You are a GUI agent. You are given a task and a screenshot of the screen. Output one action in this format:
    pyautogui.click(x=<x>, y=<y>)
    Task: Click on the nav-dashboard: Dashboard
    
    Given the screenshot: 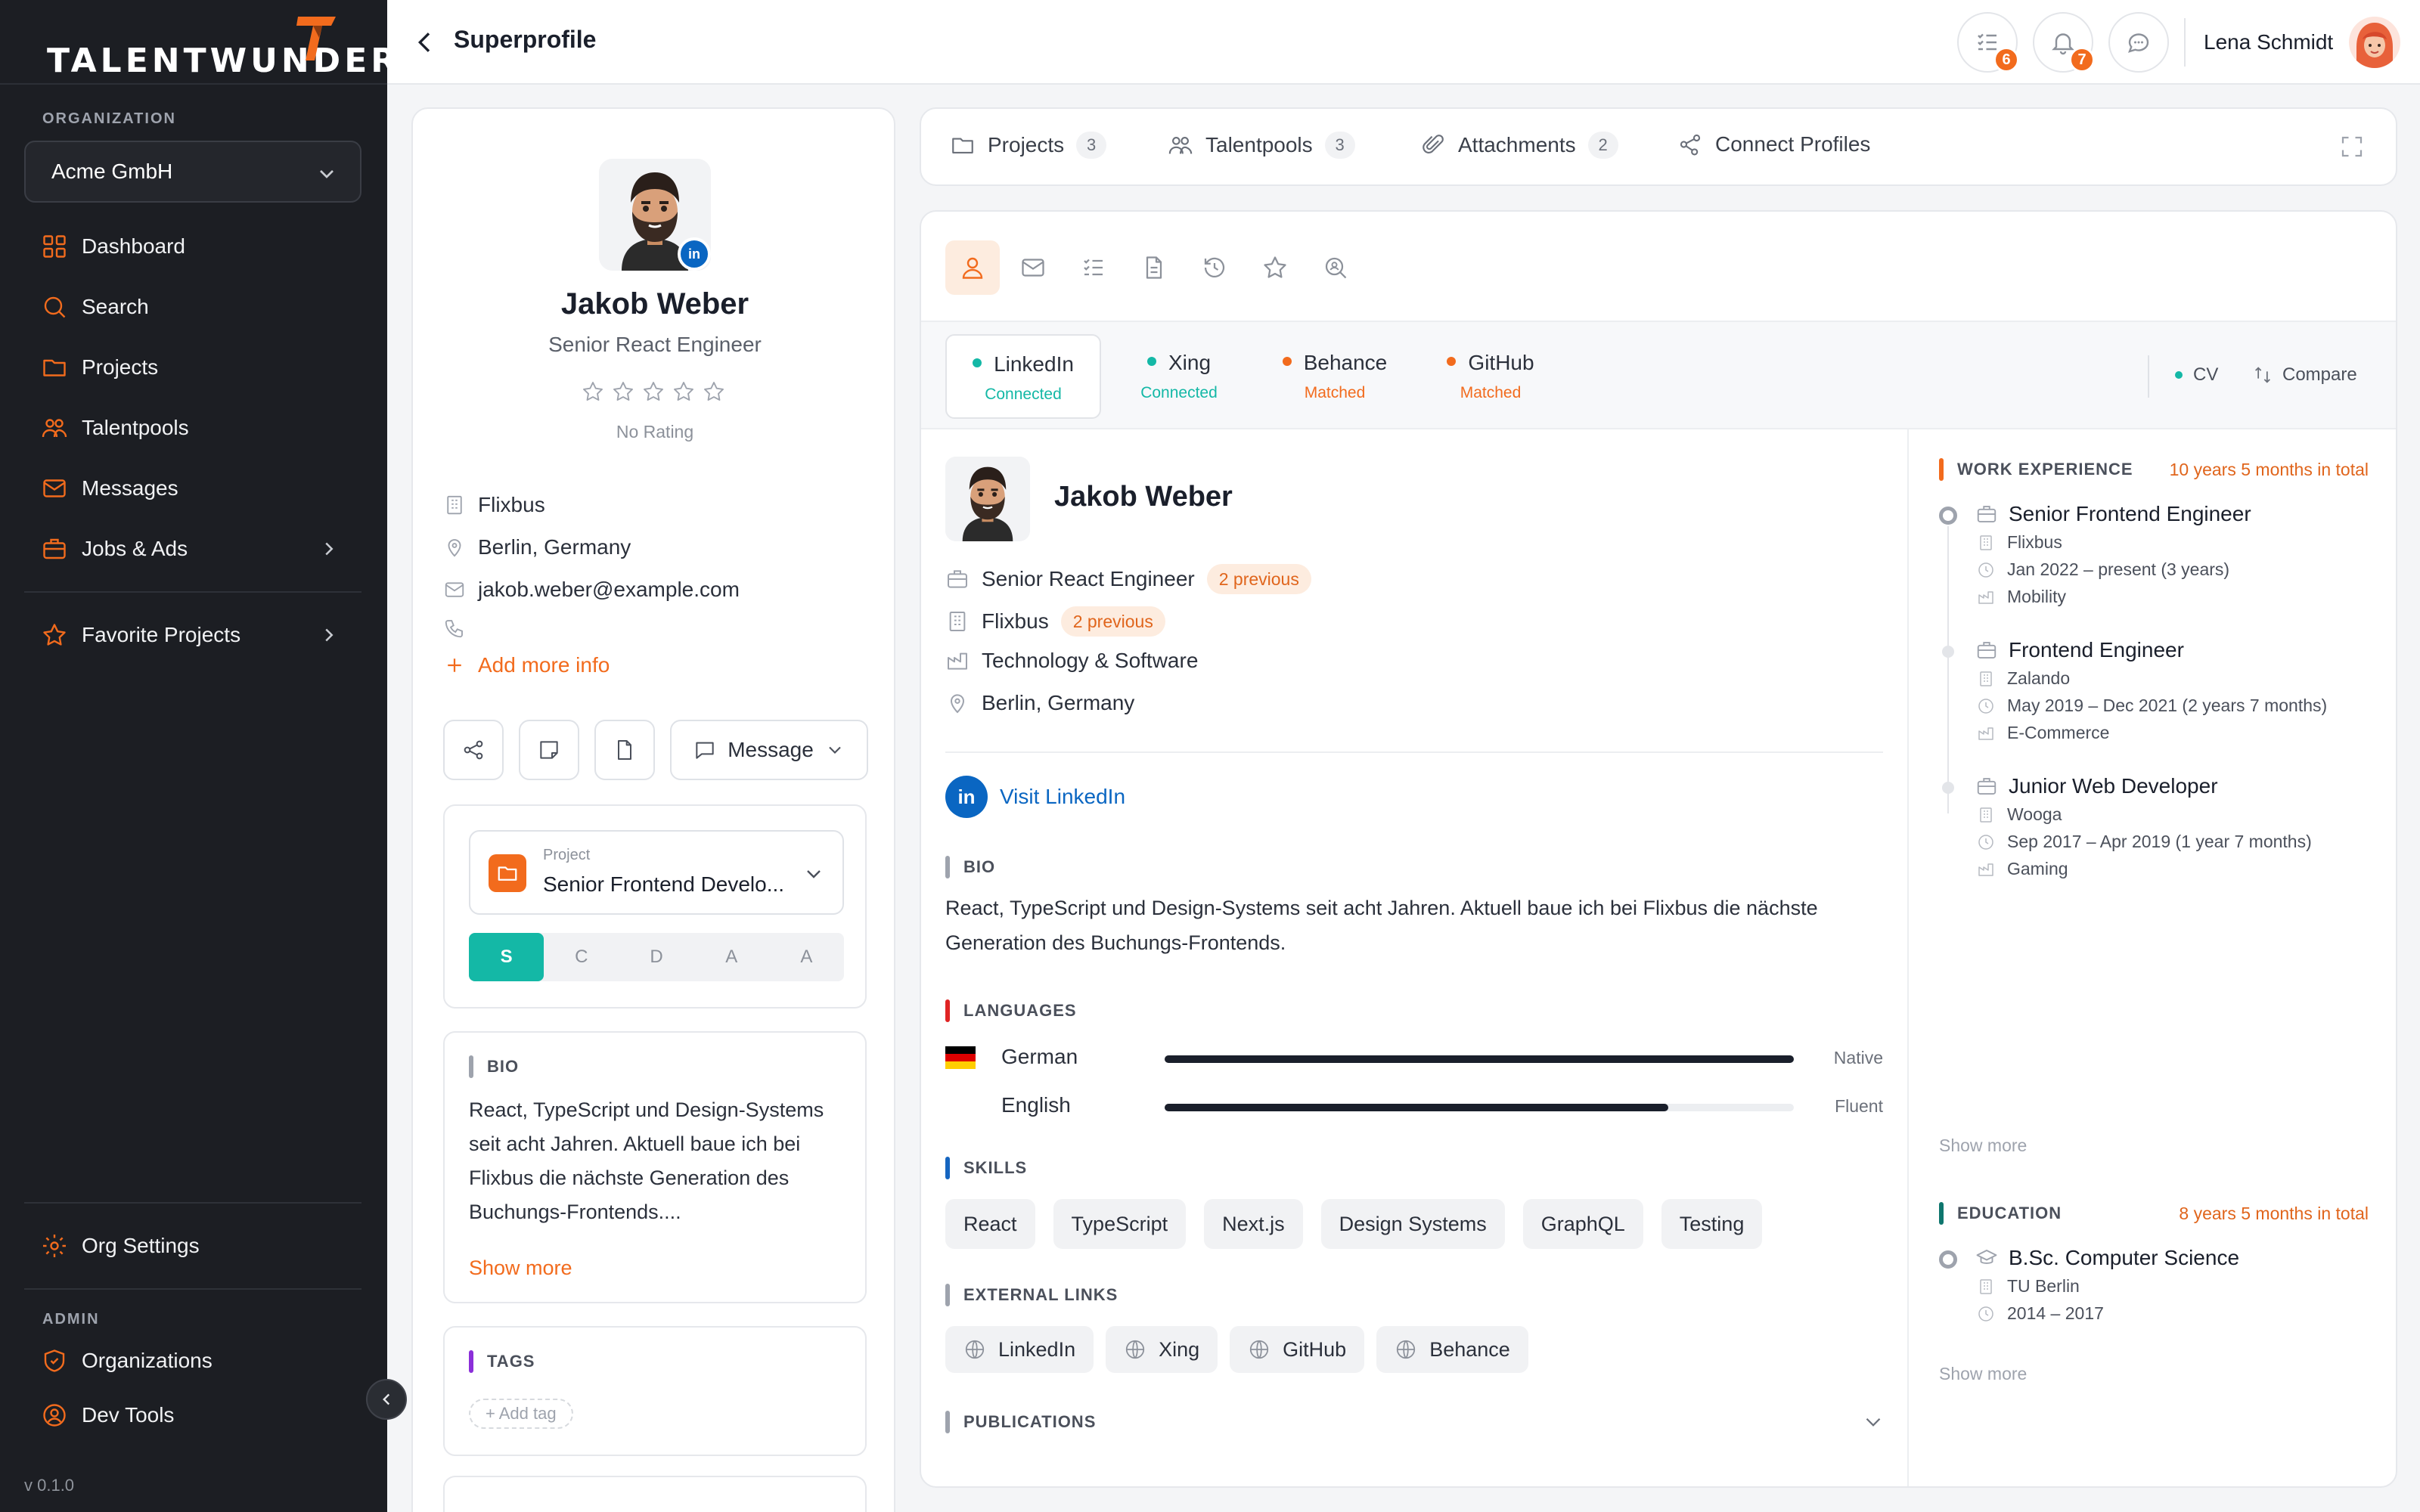 What is the action you would take?
    pyautogui.click(x=113, y=246)
    